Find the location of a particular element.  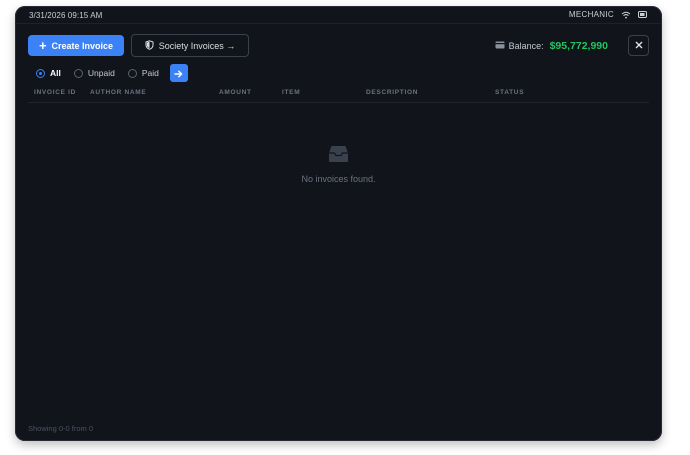

col-amount: AMOUNT is located at coordinates (235, 92).